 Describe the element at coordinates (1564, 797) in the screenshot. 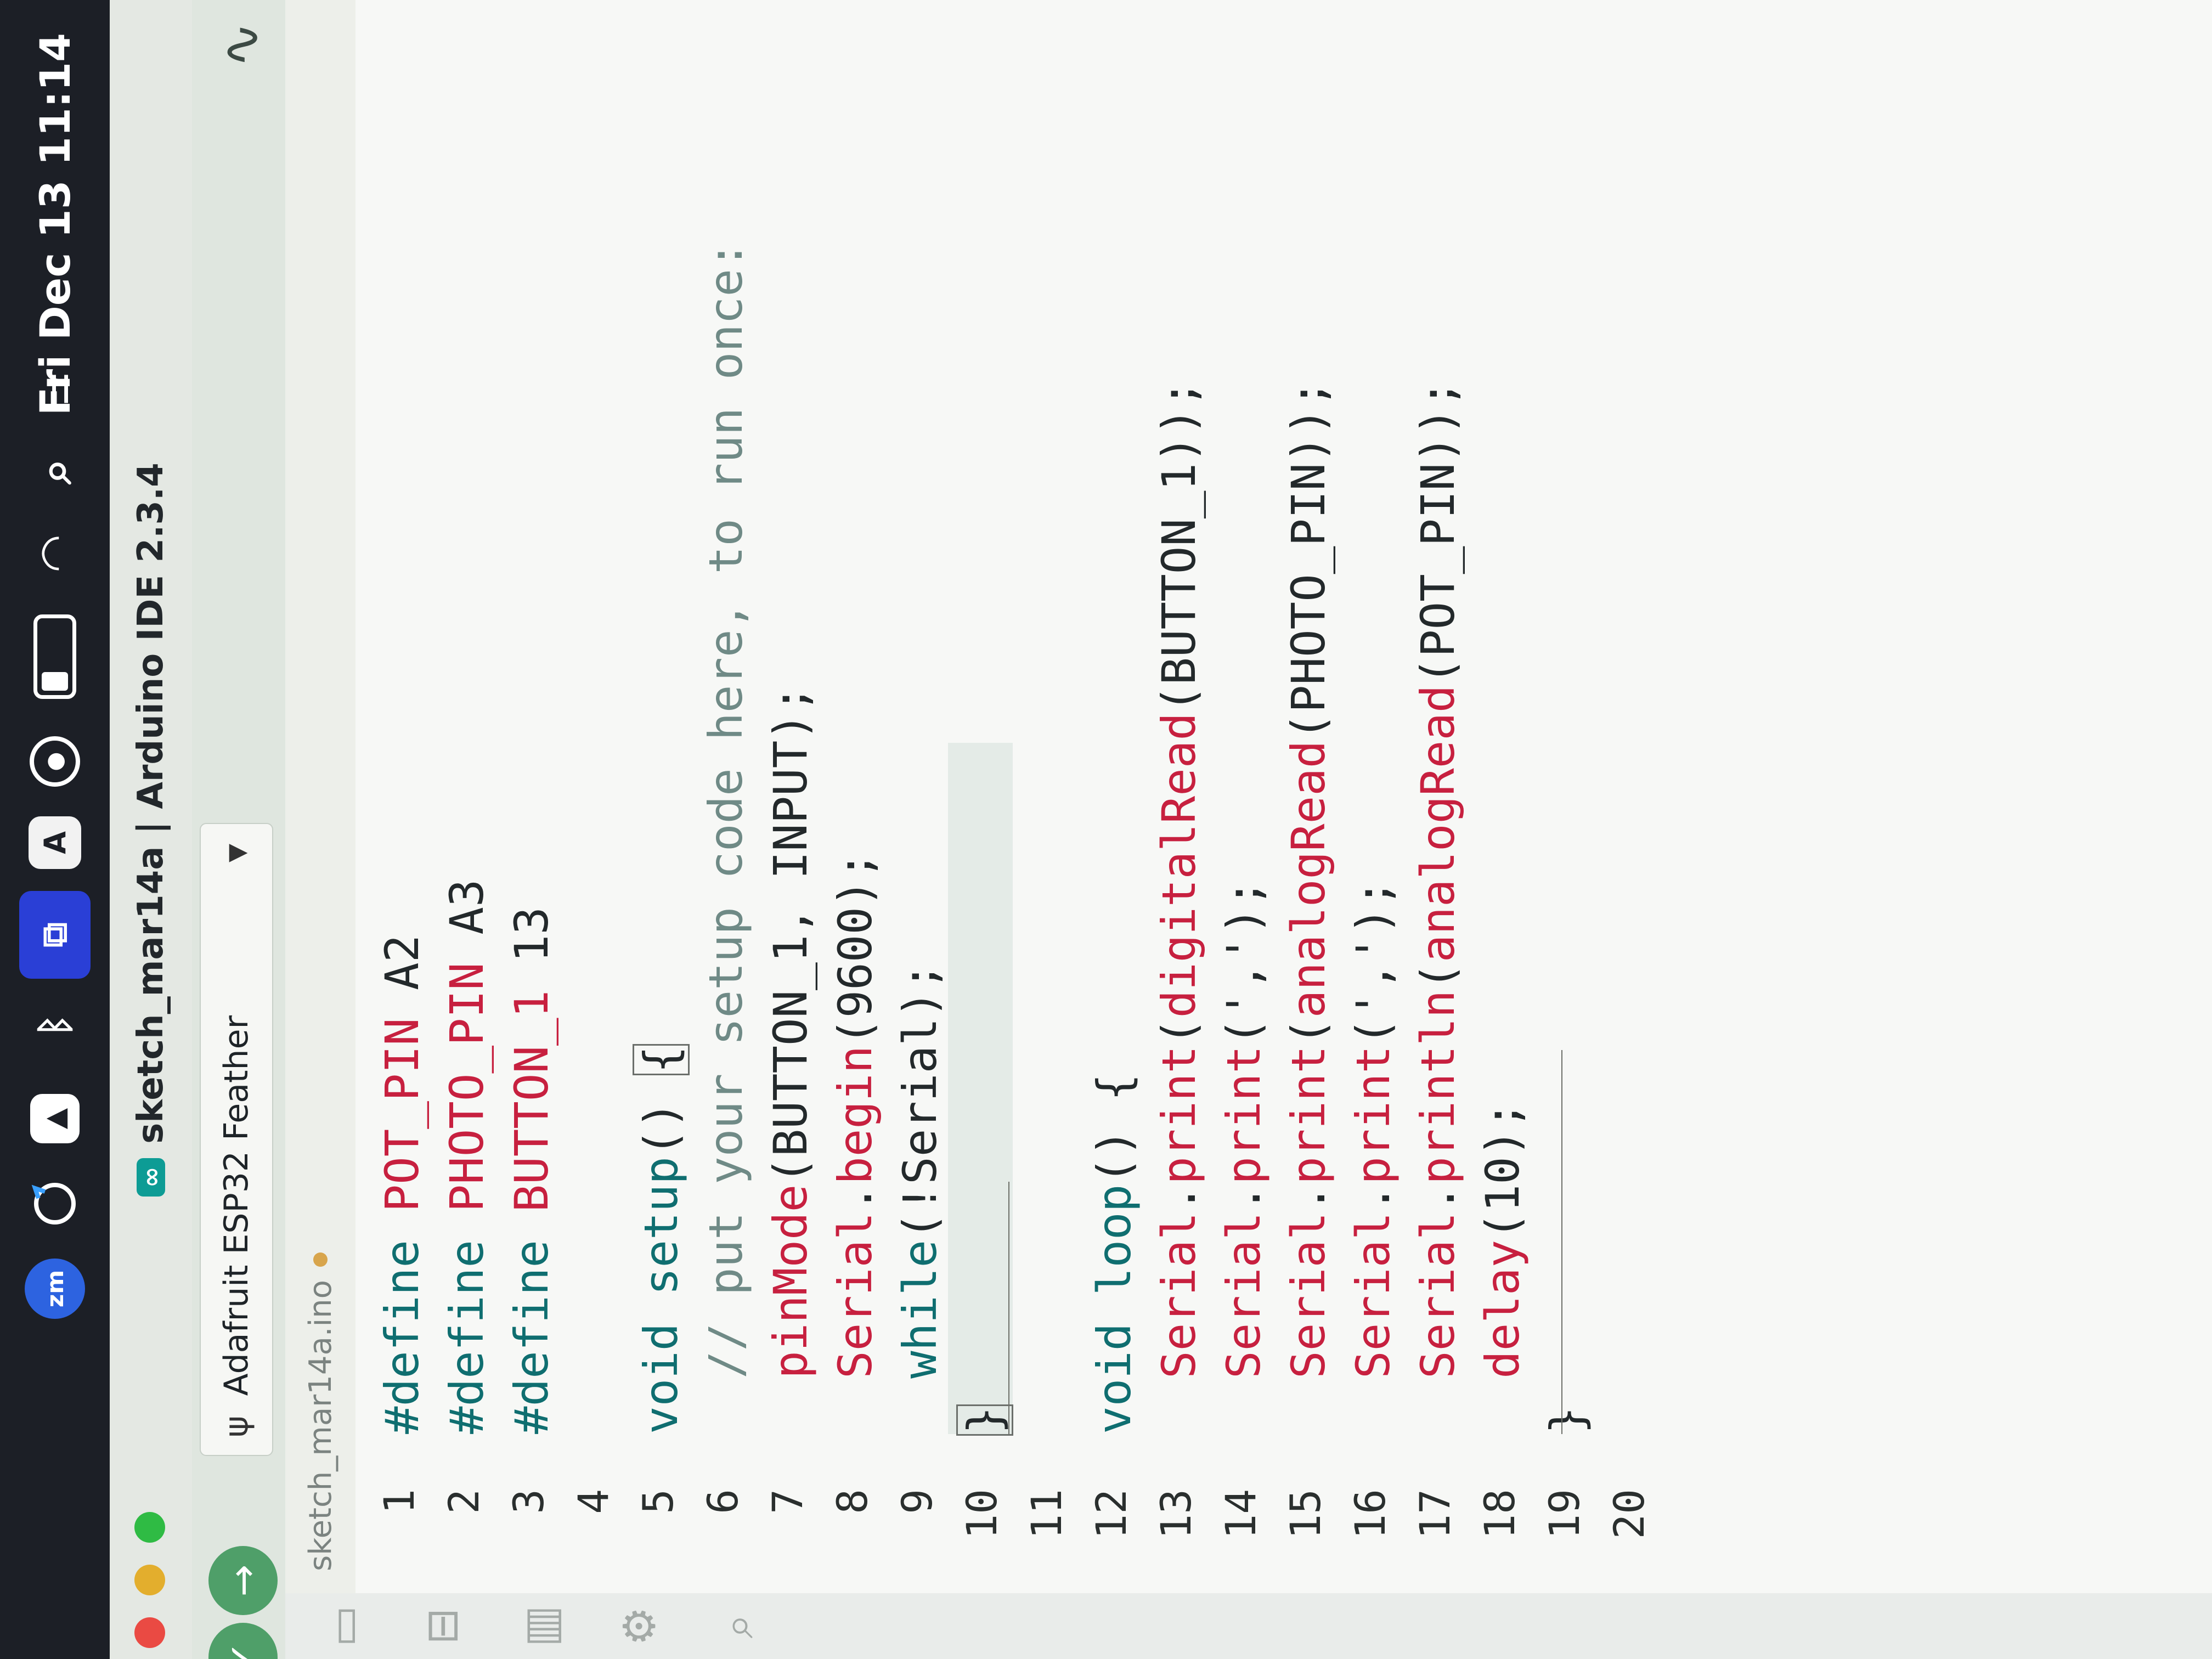

I see `code-line: 19` at that location.